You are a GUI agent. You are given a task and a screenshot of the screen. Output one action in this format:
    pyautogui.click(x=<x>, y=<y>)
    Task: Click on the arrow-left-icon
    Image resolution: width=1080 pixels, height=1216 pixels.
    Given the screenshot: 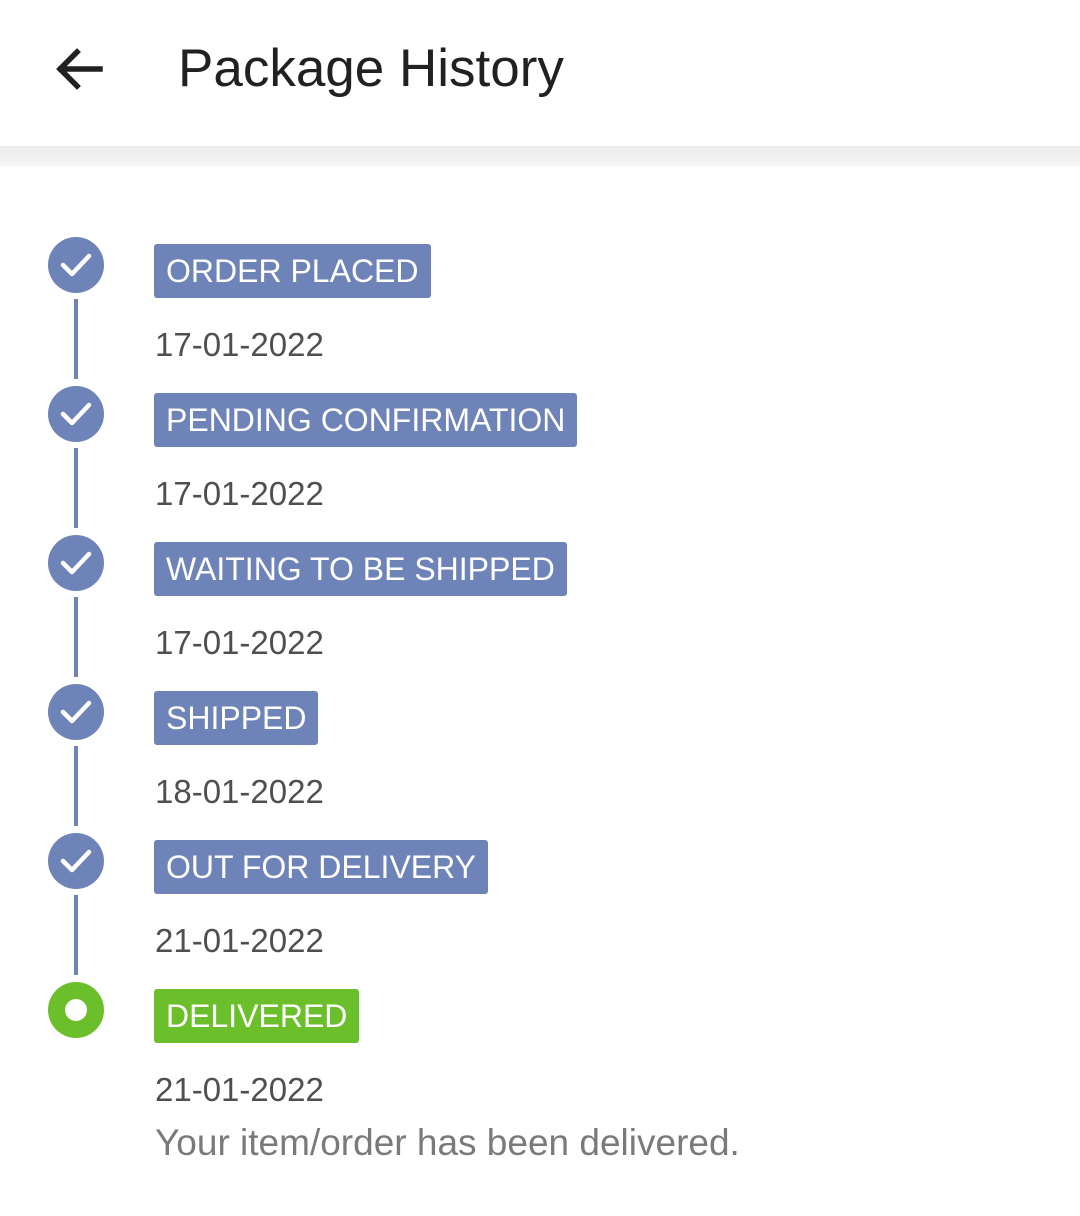 What is the action you would take?
    pyautogui.click(x=79, y=69)
    